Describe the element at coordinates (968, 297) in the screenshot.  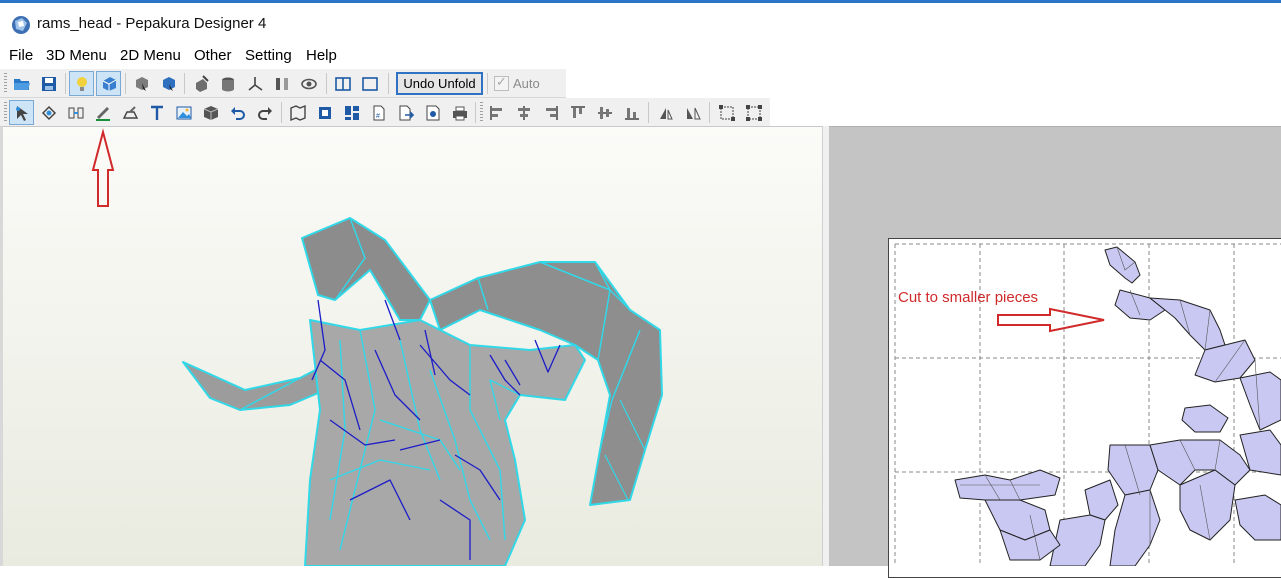
I see `cut-annotation-text: Cut to smaller pieces` at that location.